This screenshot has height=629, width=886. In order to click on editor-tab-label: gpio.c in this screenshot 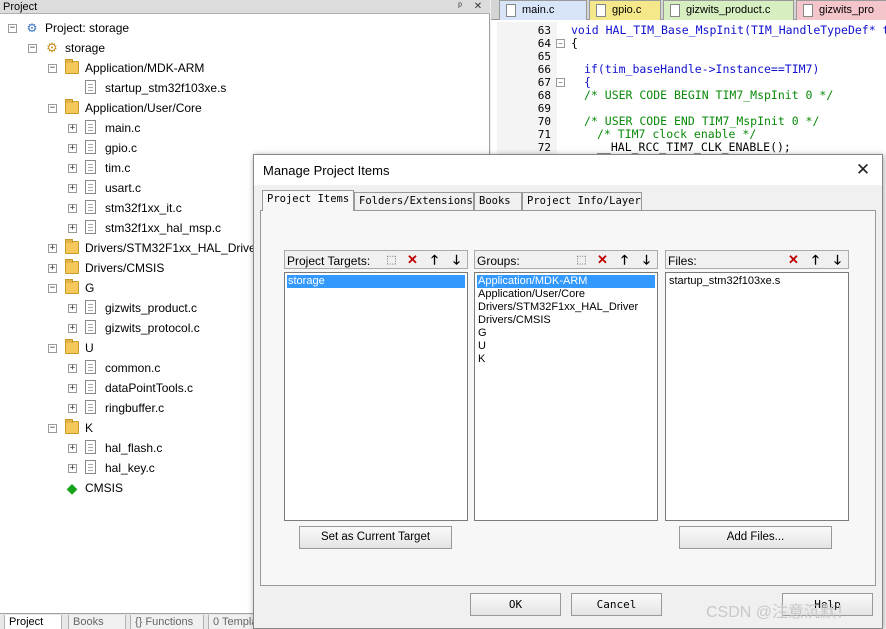, I will do `click(627, 10)`.